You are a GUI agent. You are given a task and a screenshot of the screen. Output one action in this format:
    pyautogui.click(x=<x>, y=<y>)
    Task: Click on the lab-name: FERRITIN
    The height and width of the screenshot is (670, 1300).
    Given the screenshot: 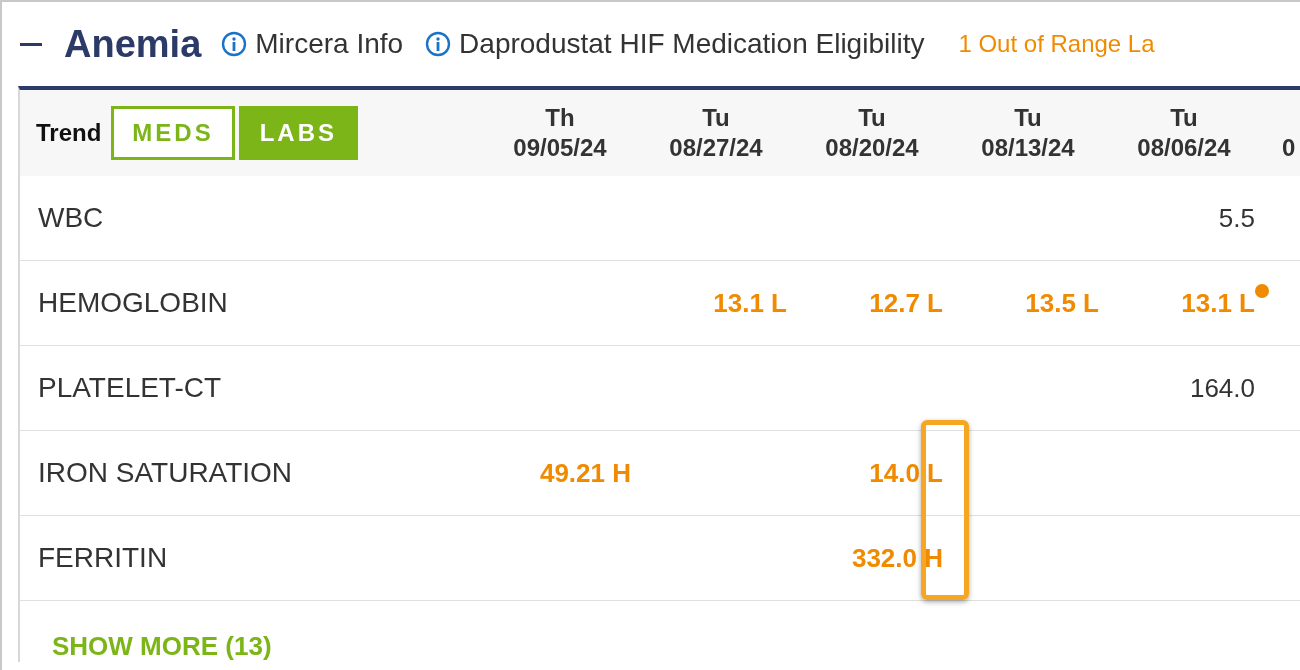 What is the action you would take?
    pyautogui.click(x=103, y=558)
    